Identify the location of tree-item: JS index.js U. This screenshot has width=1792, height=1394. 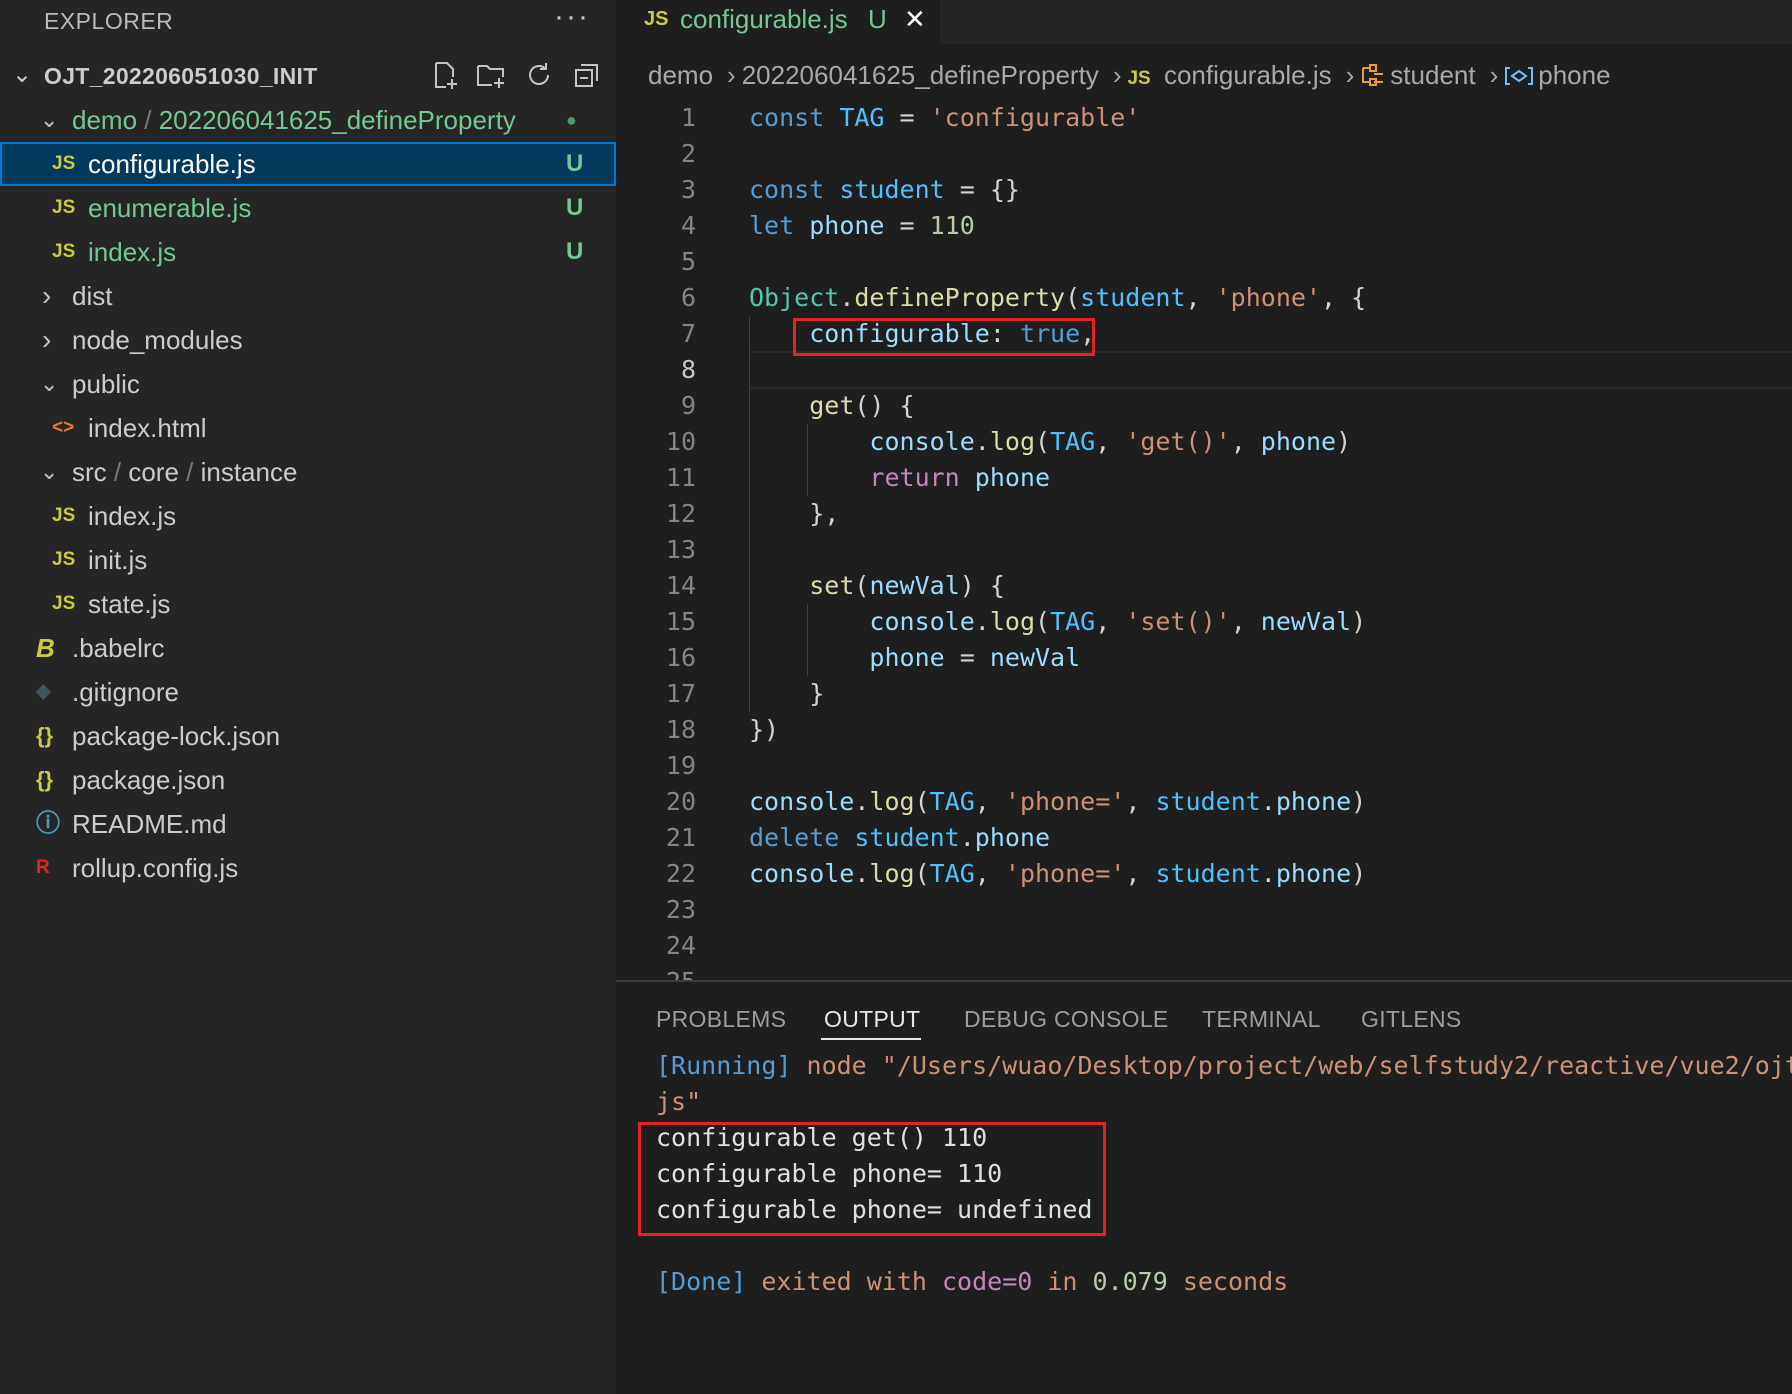
(308, 252).